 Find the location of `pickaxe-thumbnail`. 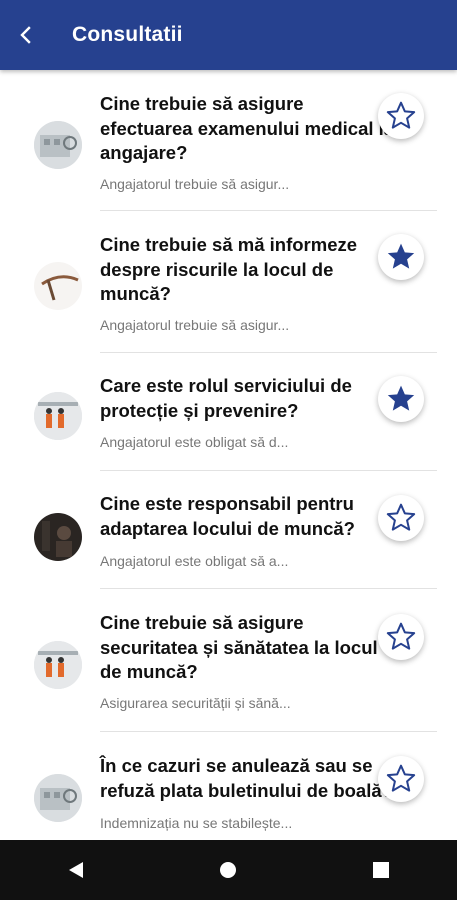

pickaxe-thumbnail is located at coordinates (58, 286).